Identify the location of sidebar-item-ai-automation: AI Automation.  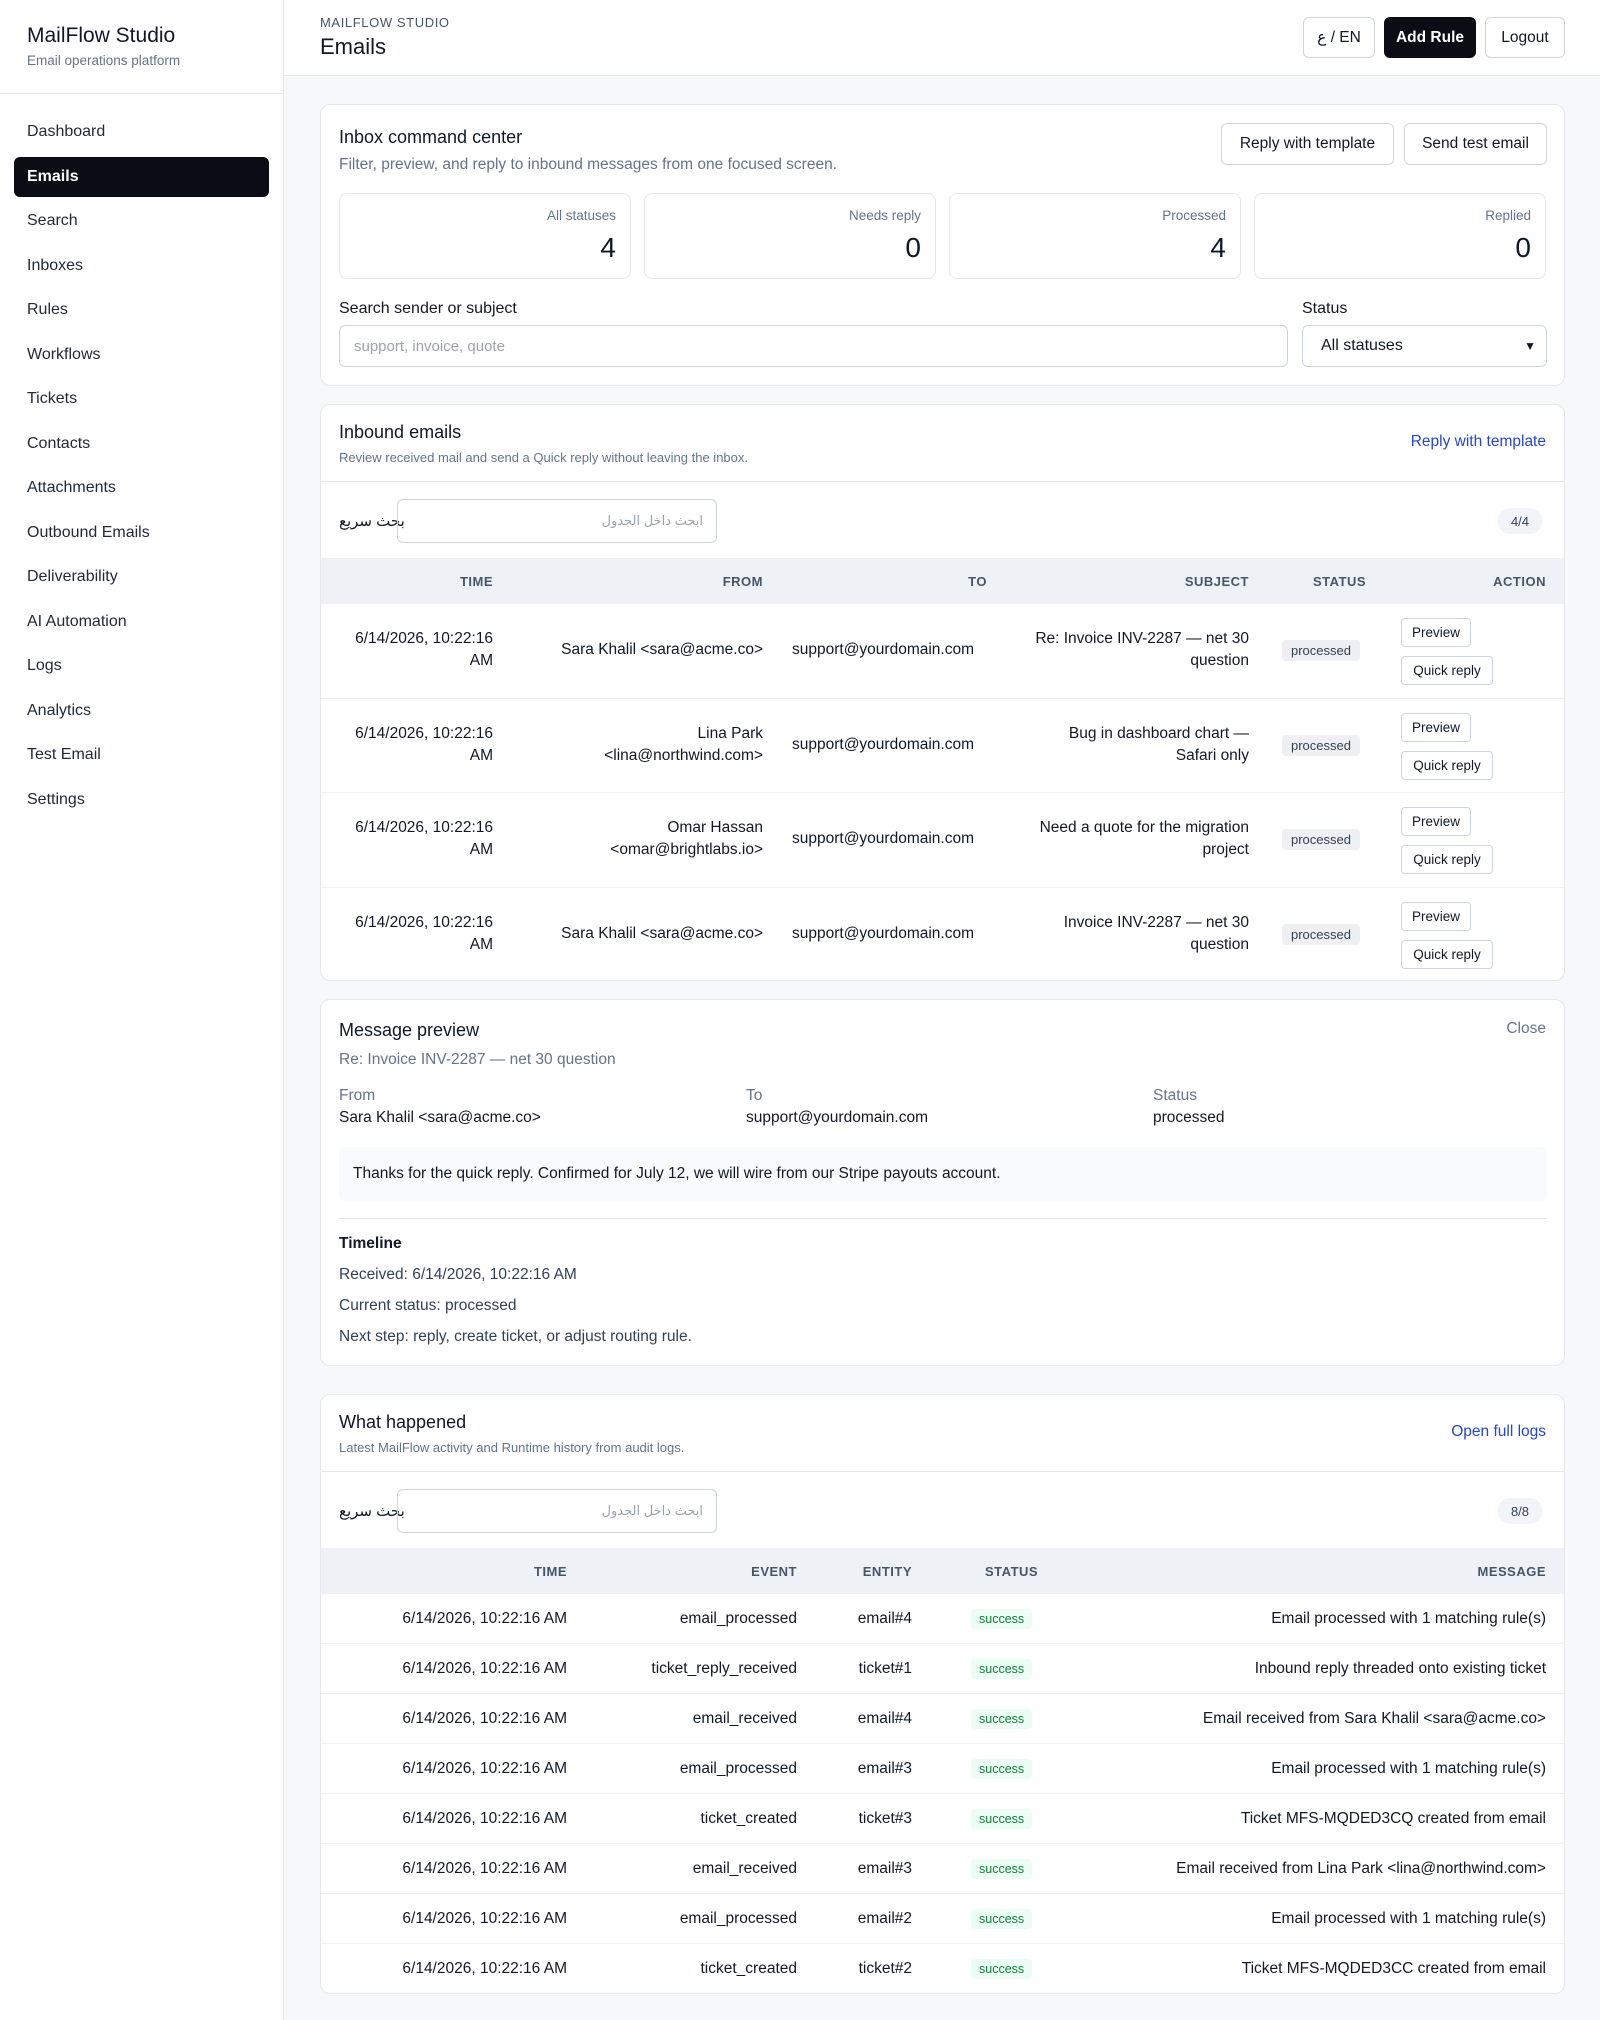
(141, 622).